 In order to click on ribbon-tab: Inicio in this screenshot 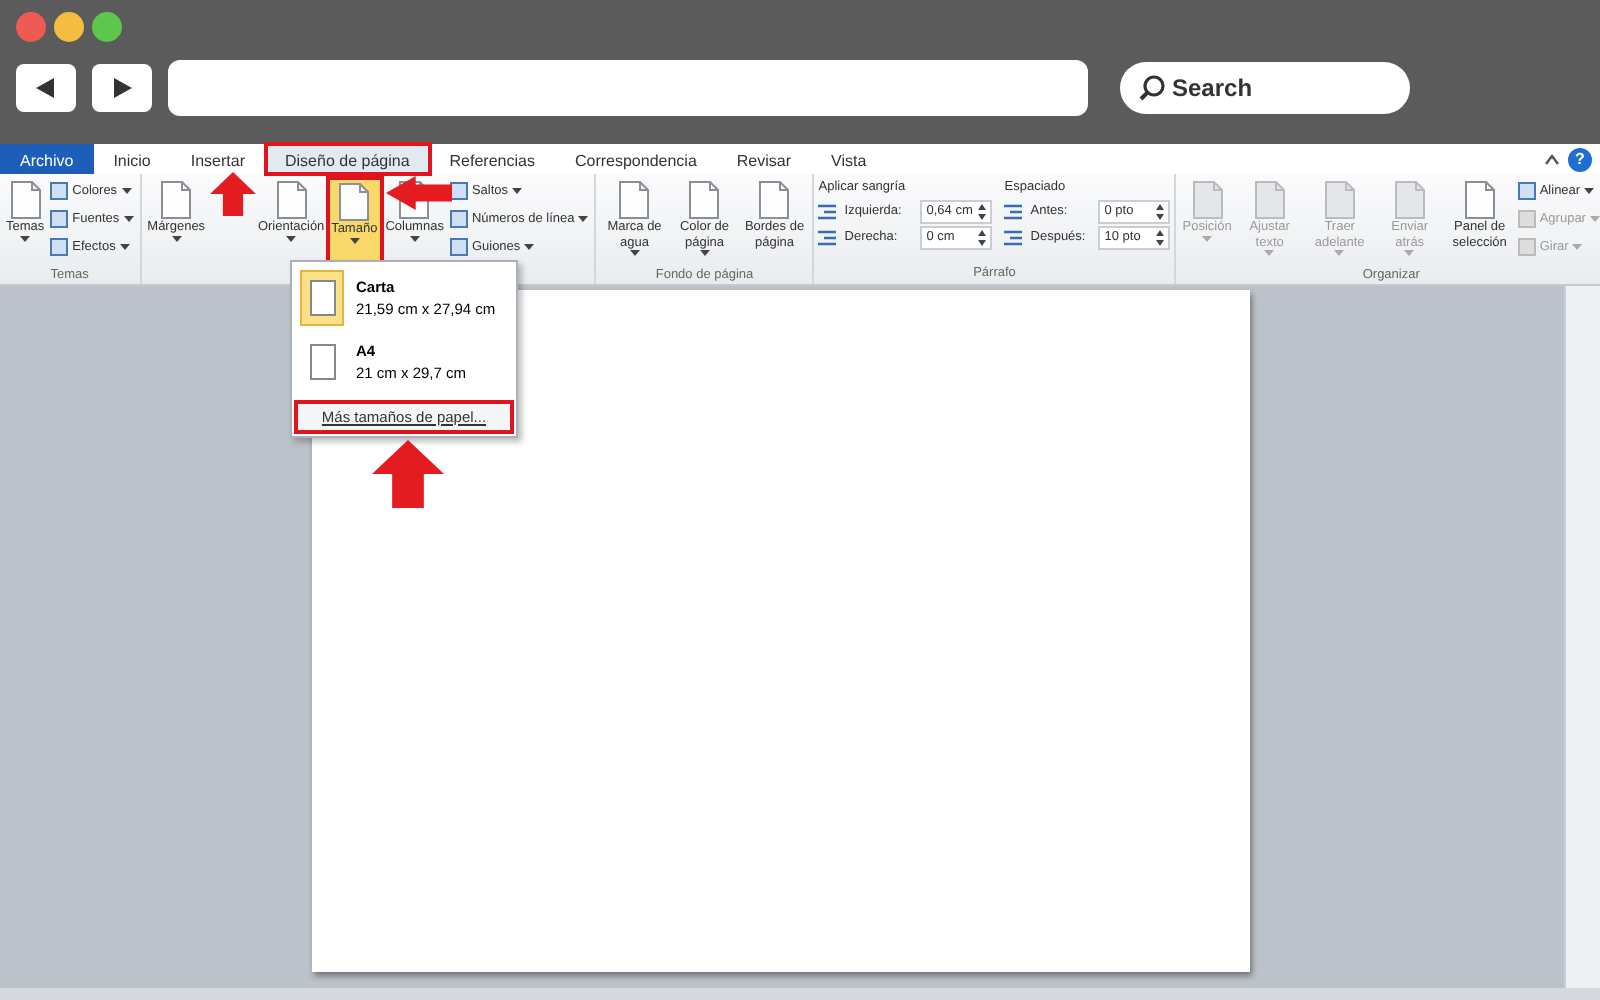, I will do `click(132, 159)`.